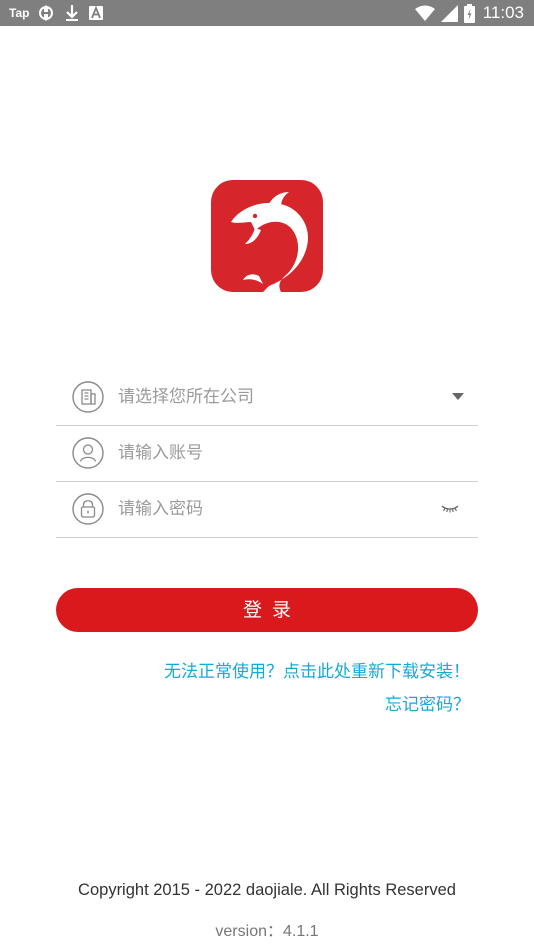 The height and width of the screenshot is (950, 534). I want to click on status-bar-right: 11:03, so click(469, 13).